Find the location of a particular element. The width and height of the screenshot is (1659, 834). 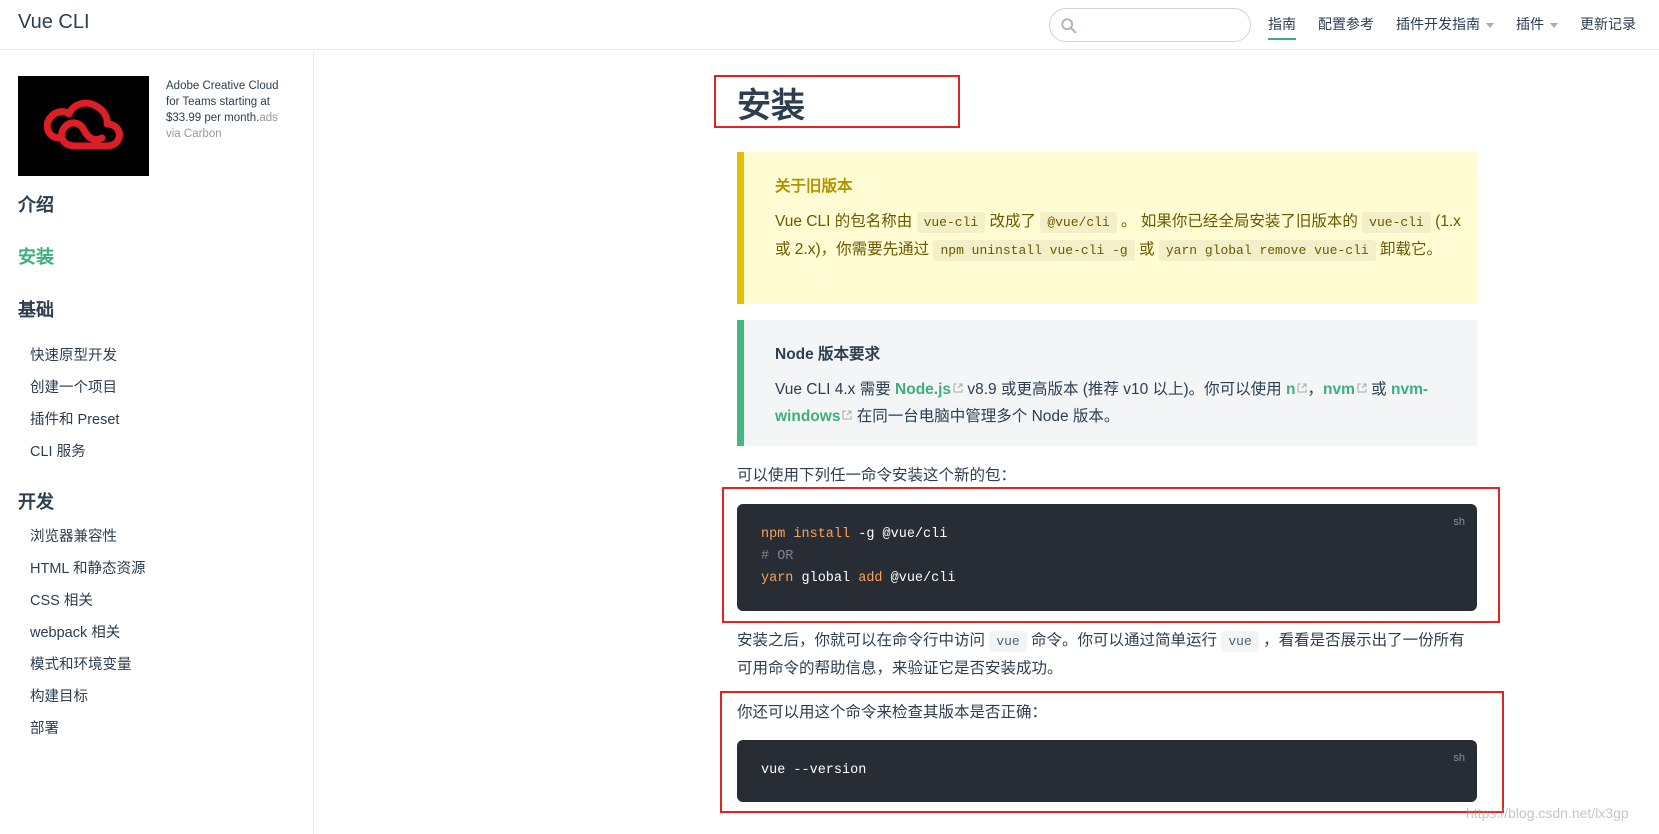

text: 。 如果你已经全局安装了旧版本的 is located at coordinates (1239, 221).